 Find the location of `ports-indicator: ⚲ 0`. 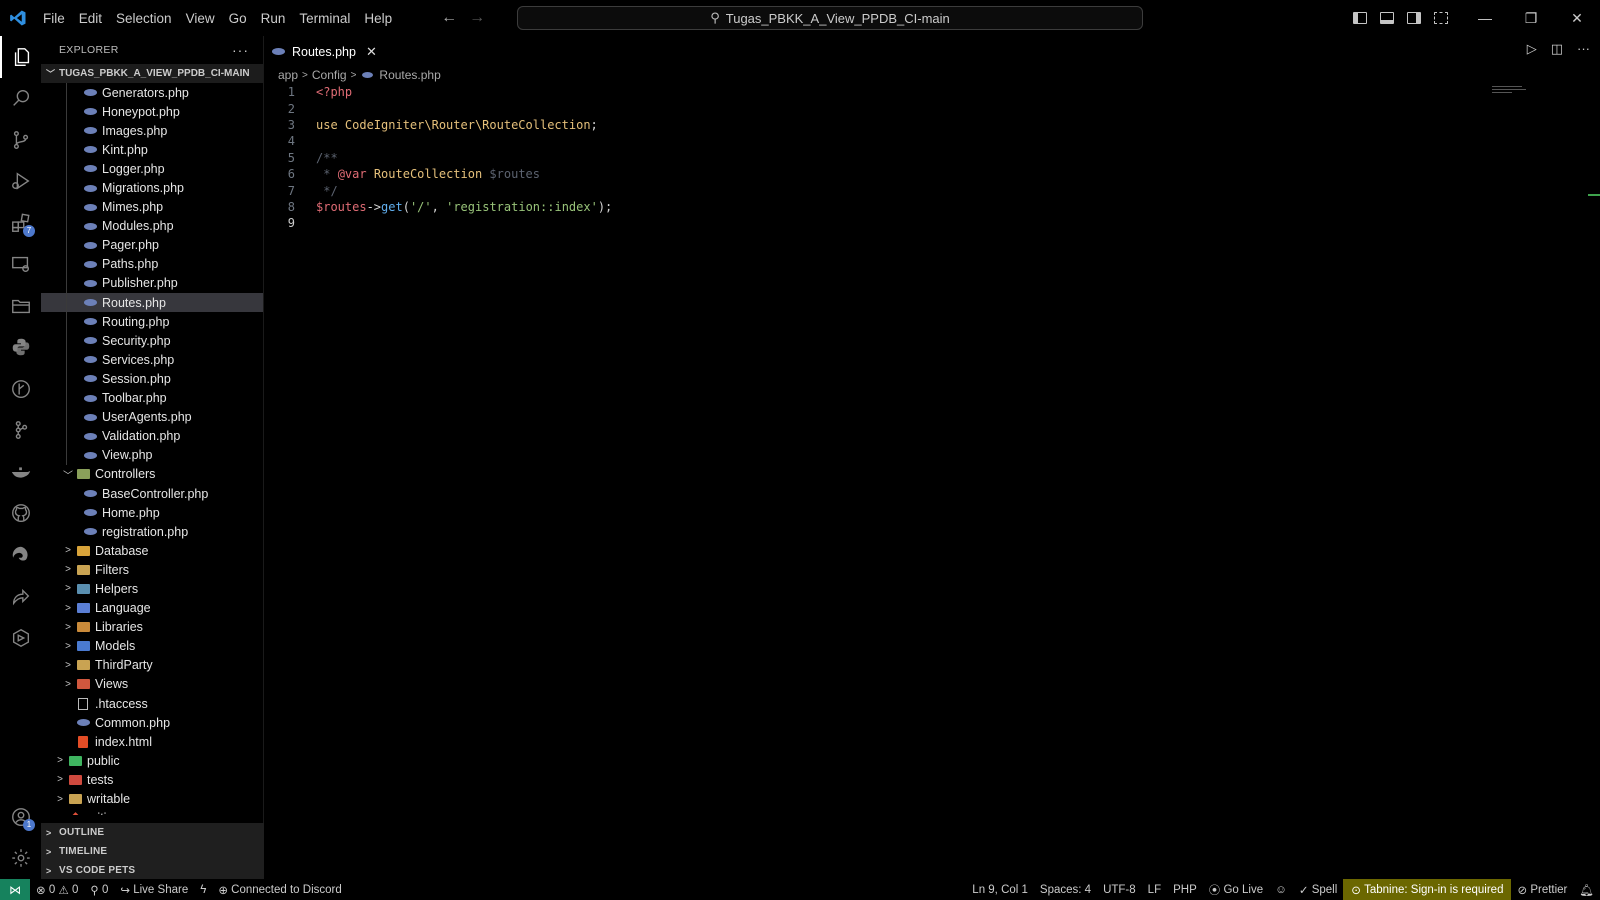

ports-indicator: ⚲ 0 is located at coordinates (99, 889).